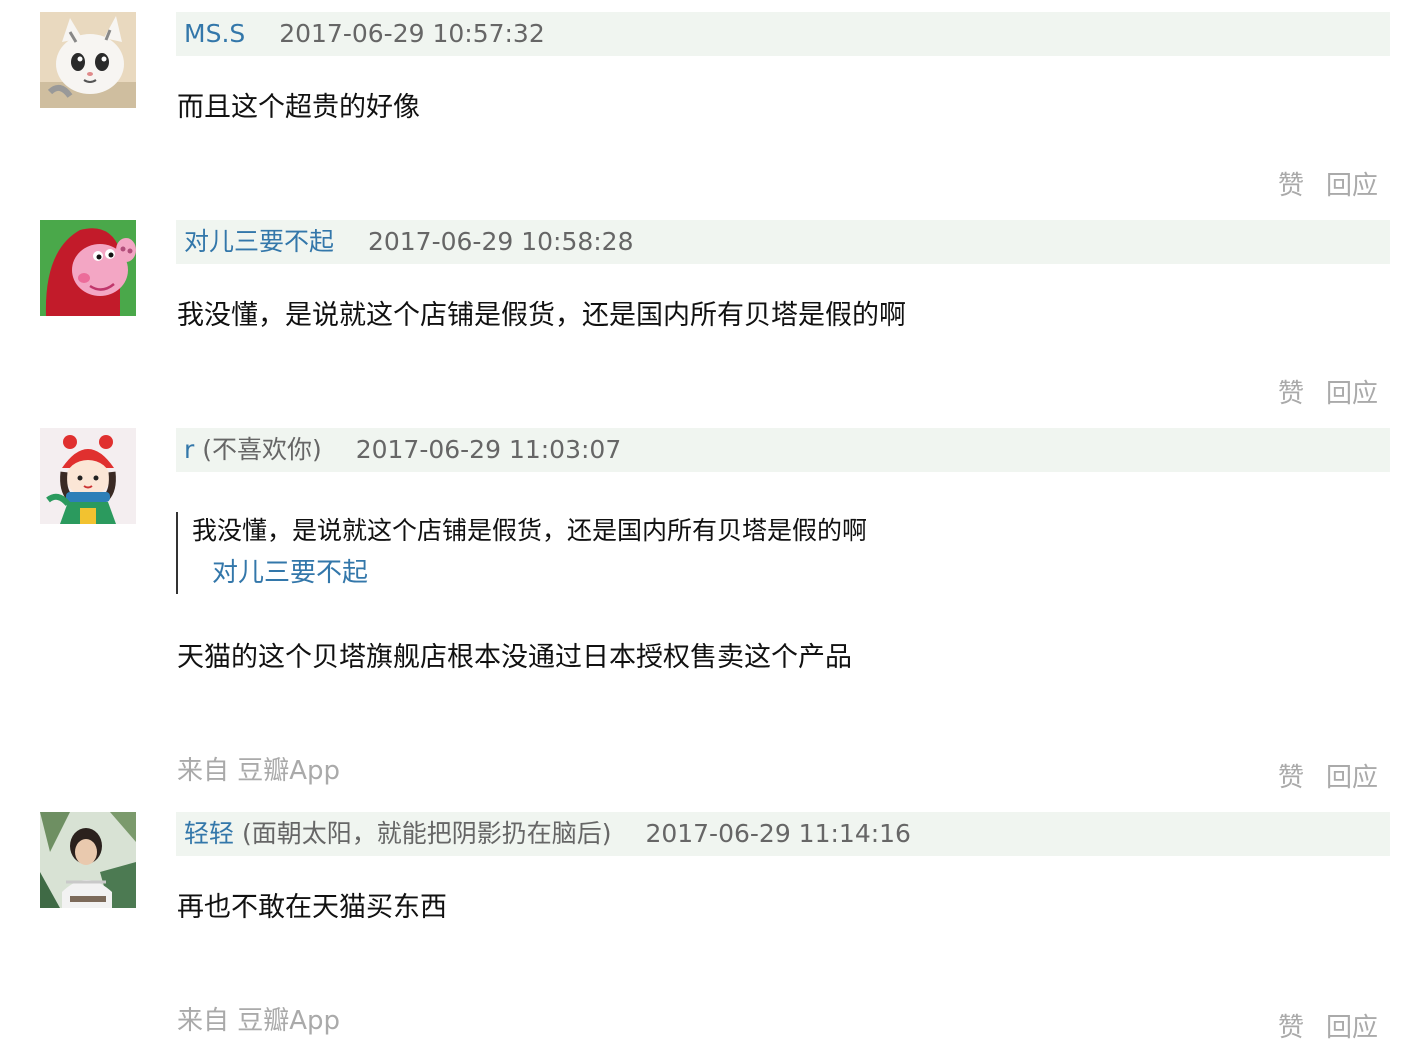 This screenshot has height=1062, width=1408. What do you see at coordinates (530, 530) in the screenshot?
I see `quoted-text: 我没懂，是说就这个店铺是假货，还是国内所有贝塔是假的啊` at bounding box center [530, 530].